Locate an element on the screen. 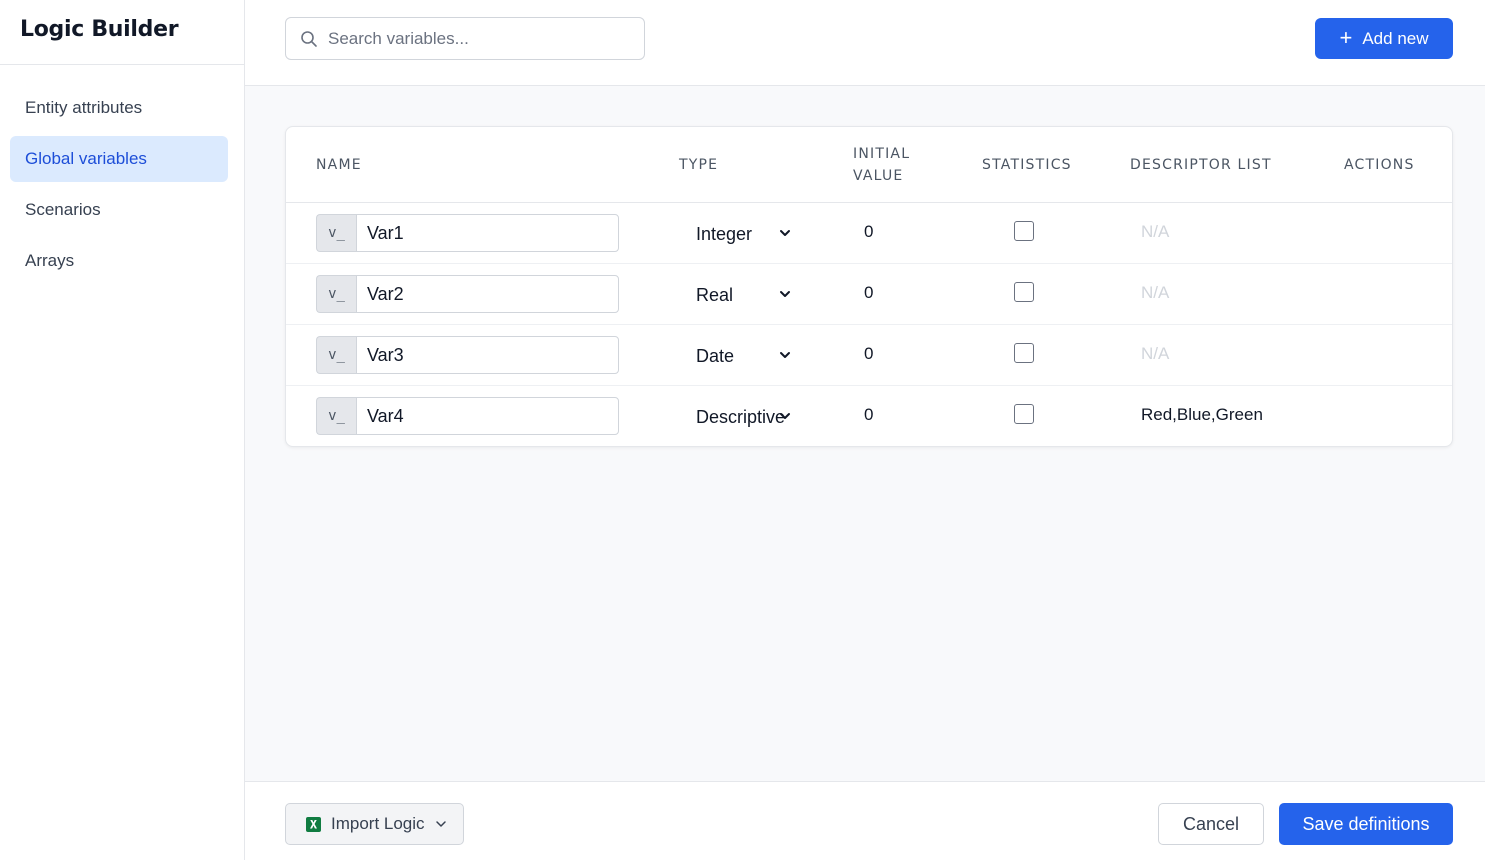  add-new-label: Add new is located at coordinates (1395, 38).